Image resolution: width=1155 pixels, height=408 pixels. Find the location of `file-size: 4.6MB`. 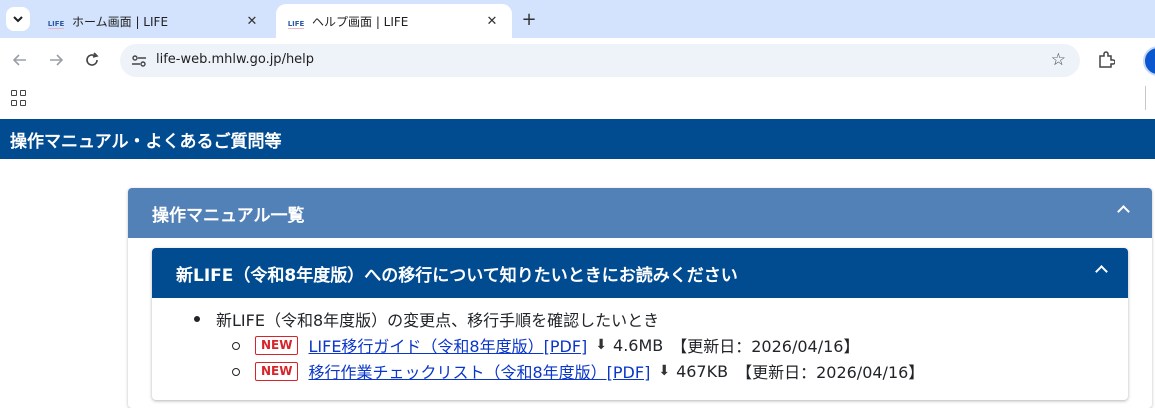

file-size: 4.6MB is located at coordinates (638, 345).